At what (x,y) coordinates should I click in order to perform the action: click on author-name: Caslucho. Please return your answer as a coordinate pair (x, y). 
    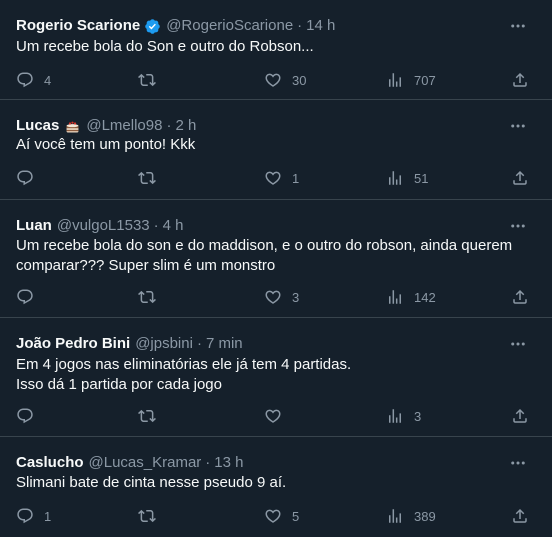
    Looking at the image, I should click on (50, 463).